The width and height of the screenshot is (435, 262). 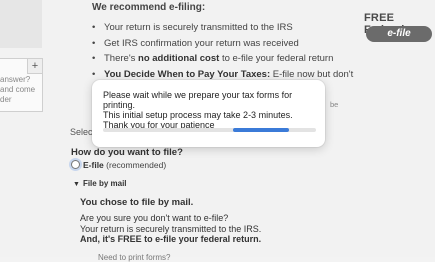 What do you see at coordinates (104, 183) in the screenshot?
I see `mail-option-label: File by mail` at bounding box center [104, 183].